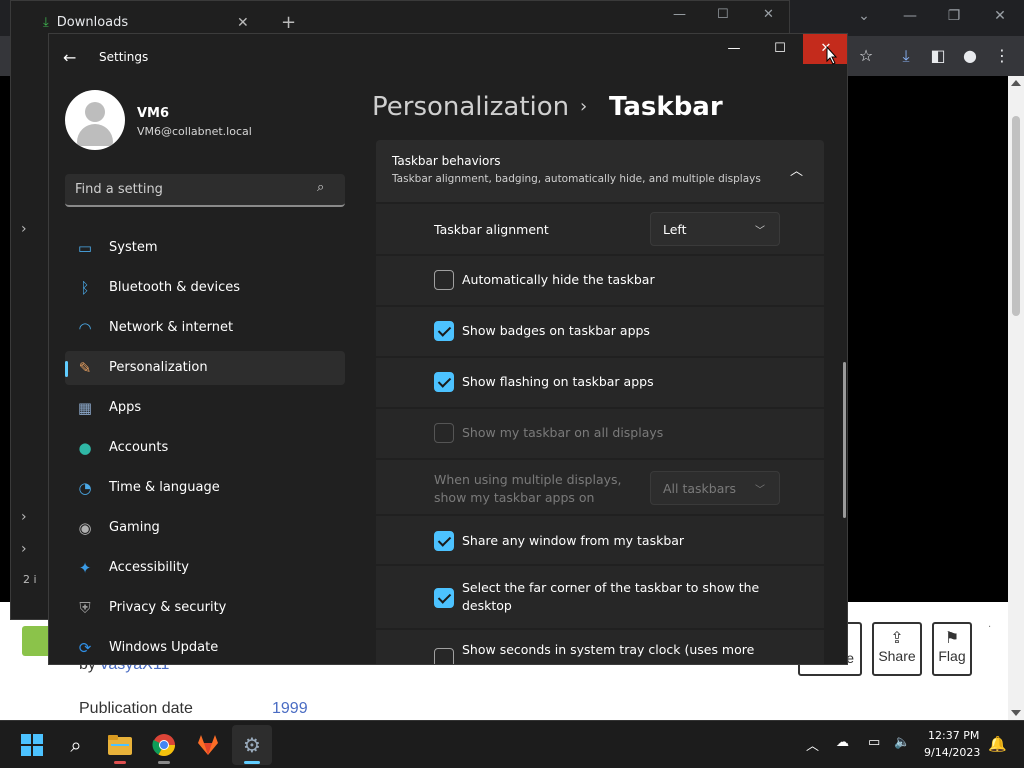  Describe the element at coordinates (85, 648) in the screenshot. I see `update-icon: ⟳` at that location.